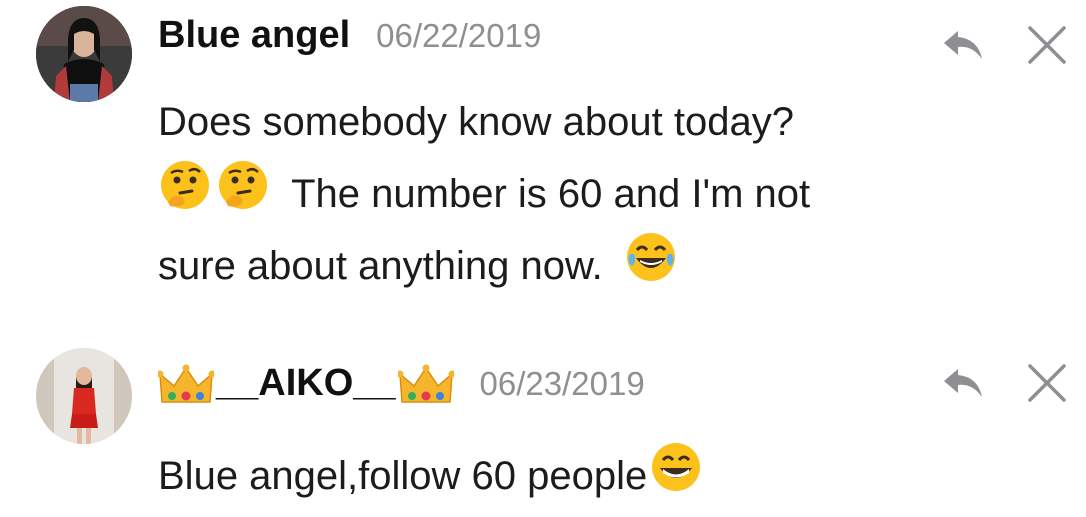 The height and width of the screenshot is (517, 1086). What do you see at coordinates (306, 383) in the screenshot?
I see `username: __AIKO__` at bounding box center [306, 383].